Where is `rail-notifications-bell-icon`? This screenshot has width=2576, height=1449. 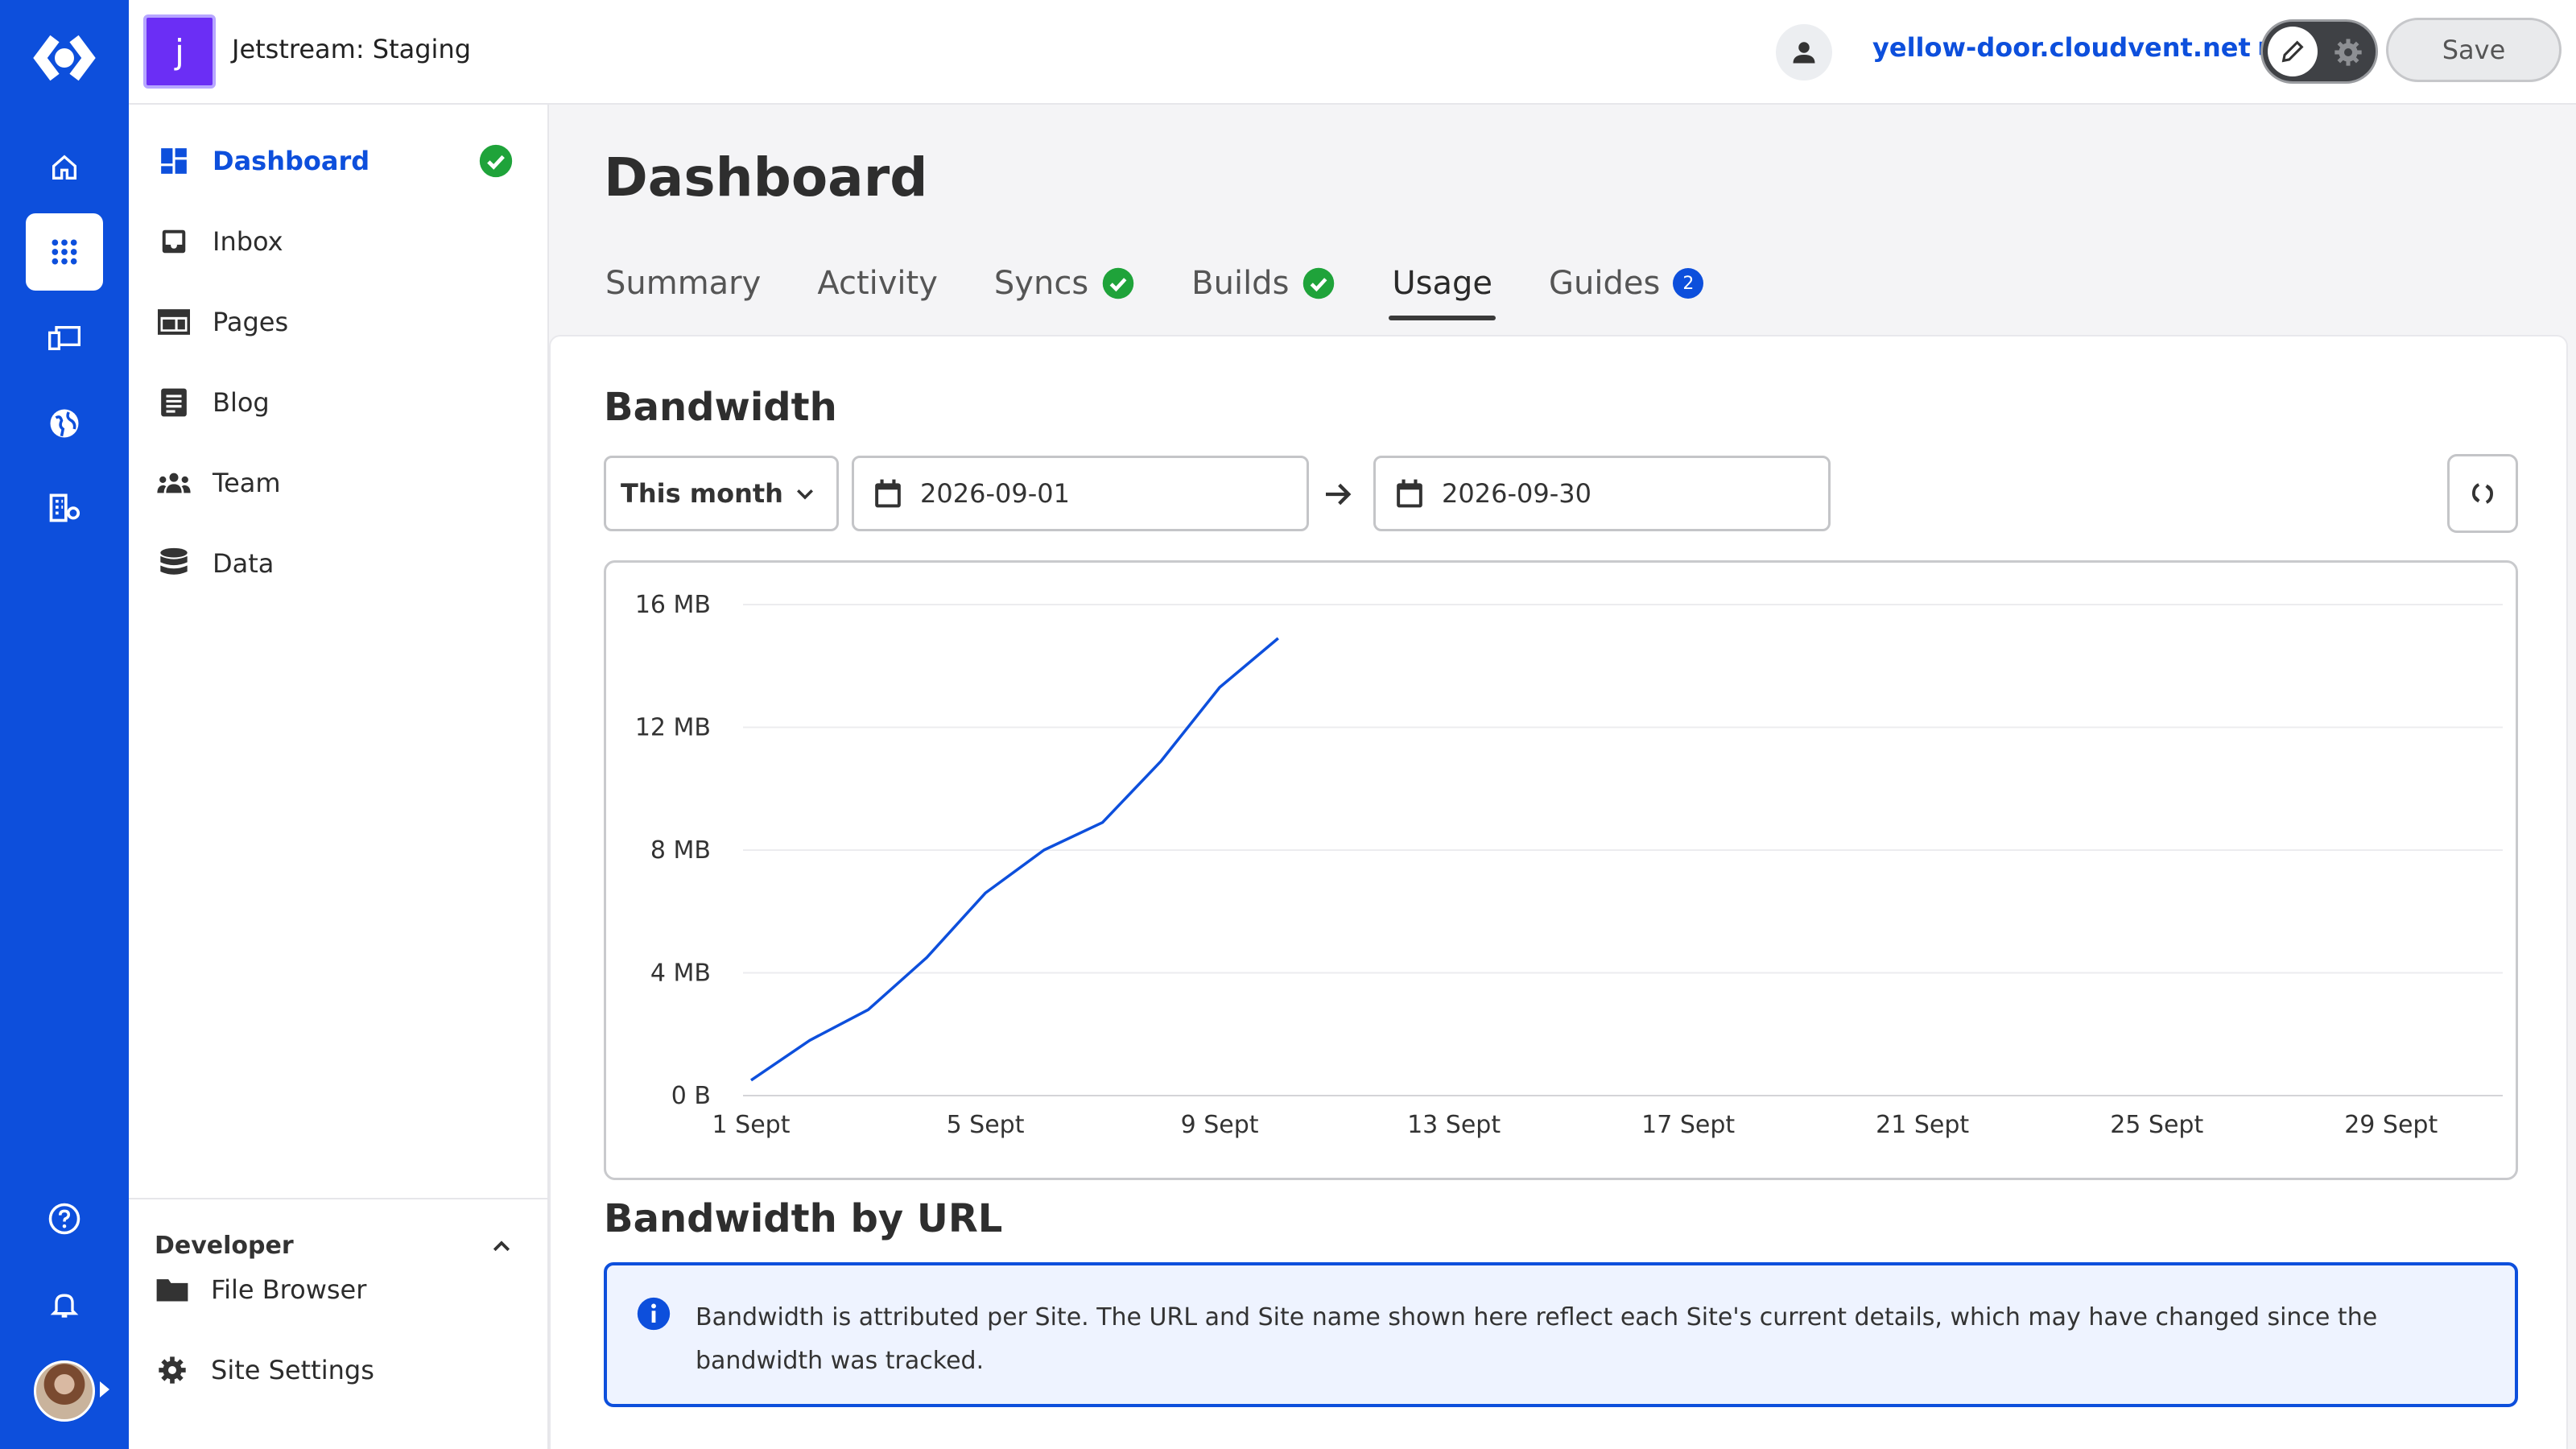
rail-notifications-bell-icon is located at coordinates (64, 1304).